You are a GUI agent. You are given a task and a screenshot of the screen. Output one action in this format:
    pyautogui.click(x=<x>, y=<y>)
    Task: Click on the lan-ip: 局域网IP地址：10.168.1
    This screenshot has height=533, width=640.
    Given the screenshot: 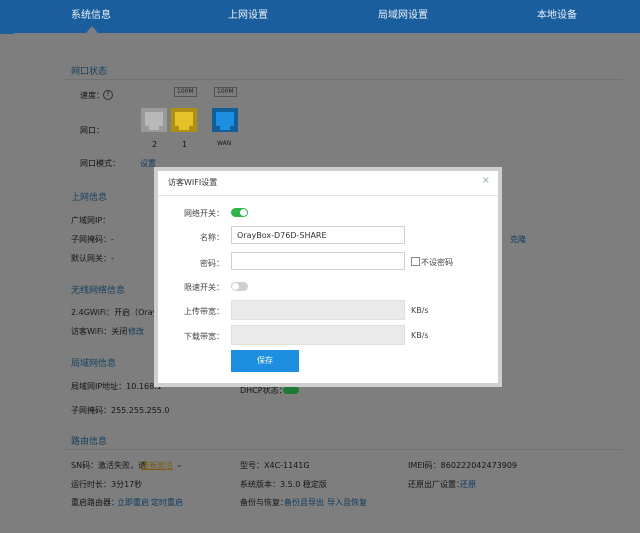 What is the action you would take?
    pyautogui.click(x=116, y=386)
    